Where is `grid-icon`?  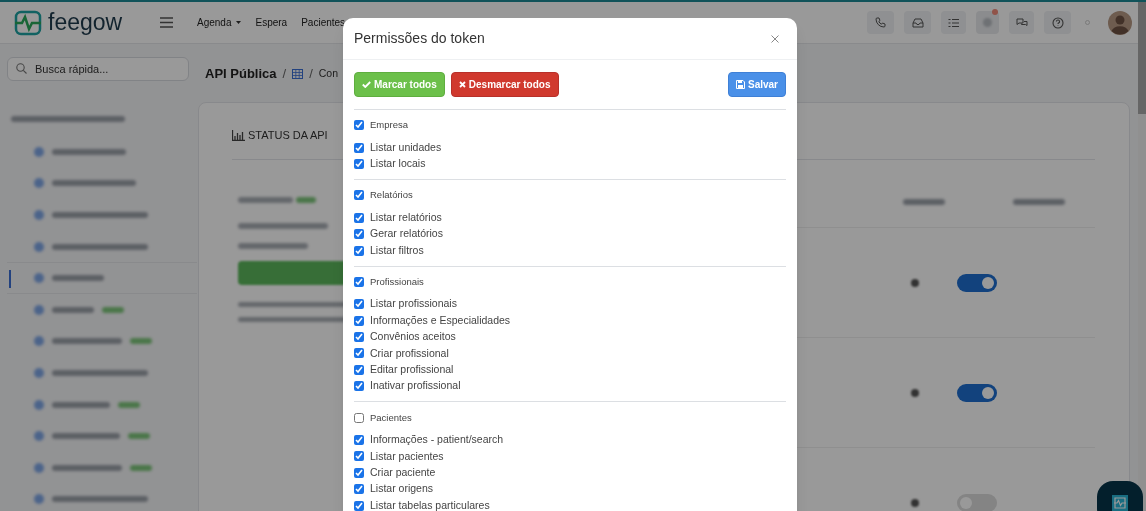 grid-icon is located at coordinates (298, 74).